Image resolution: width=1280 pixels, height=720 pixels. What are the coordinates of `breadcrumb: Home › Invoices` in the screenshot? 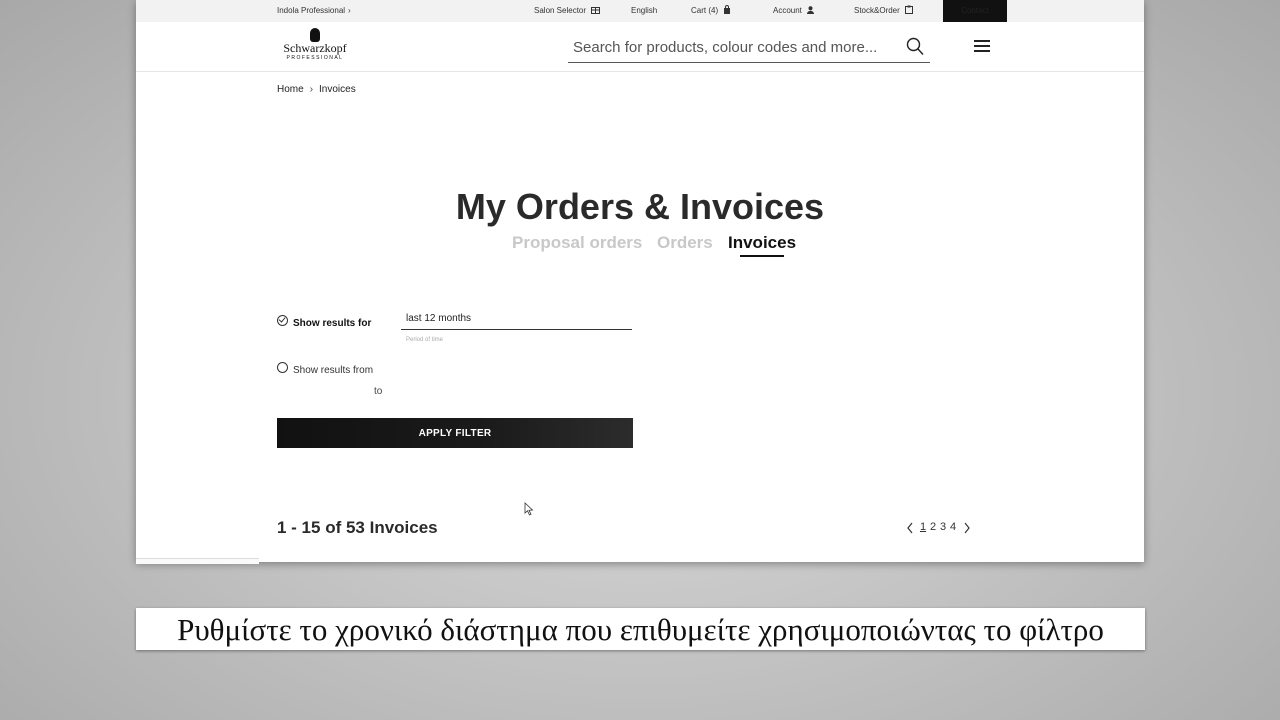 It's located at (316, 89).